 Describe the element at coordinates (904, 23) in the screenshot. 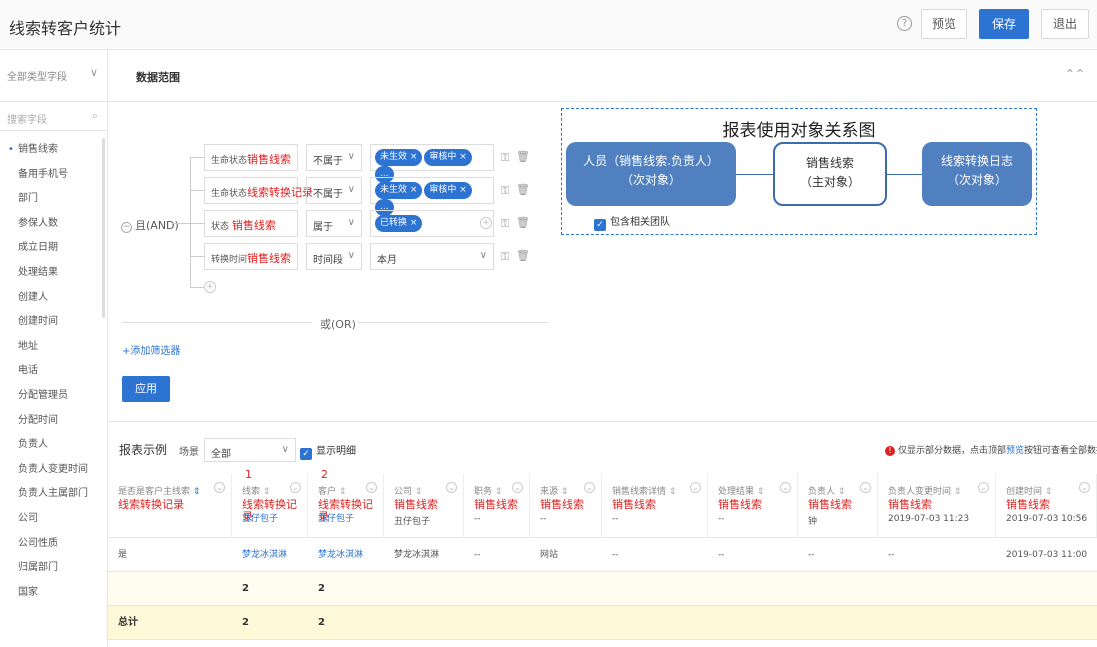

I see `help-icon: ?` at that location.